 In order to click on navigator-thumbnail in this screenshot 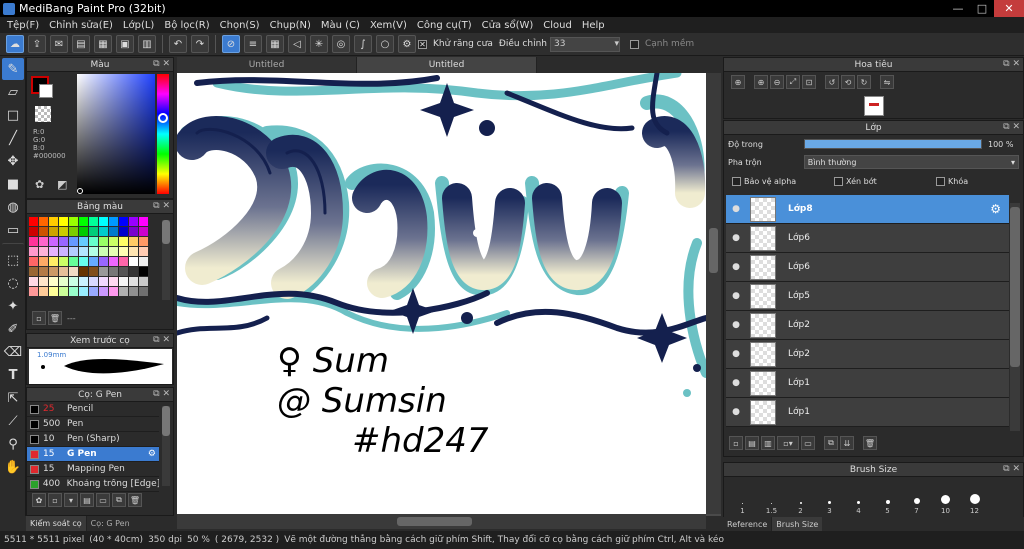, I will do `click(874, 106)`.